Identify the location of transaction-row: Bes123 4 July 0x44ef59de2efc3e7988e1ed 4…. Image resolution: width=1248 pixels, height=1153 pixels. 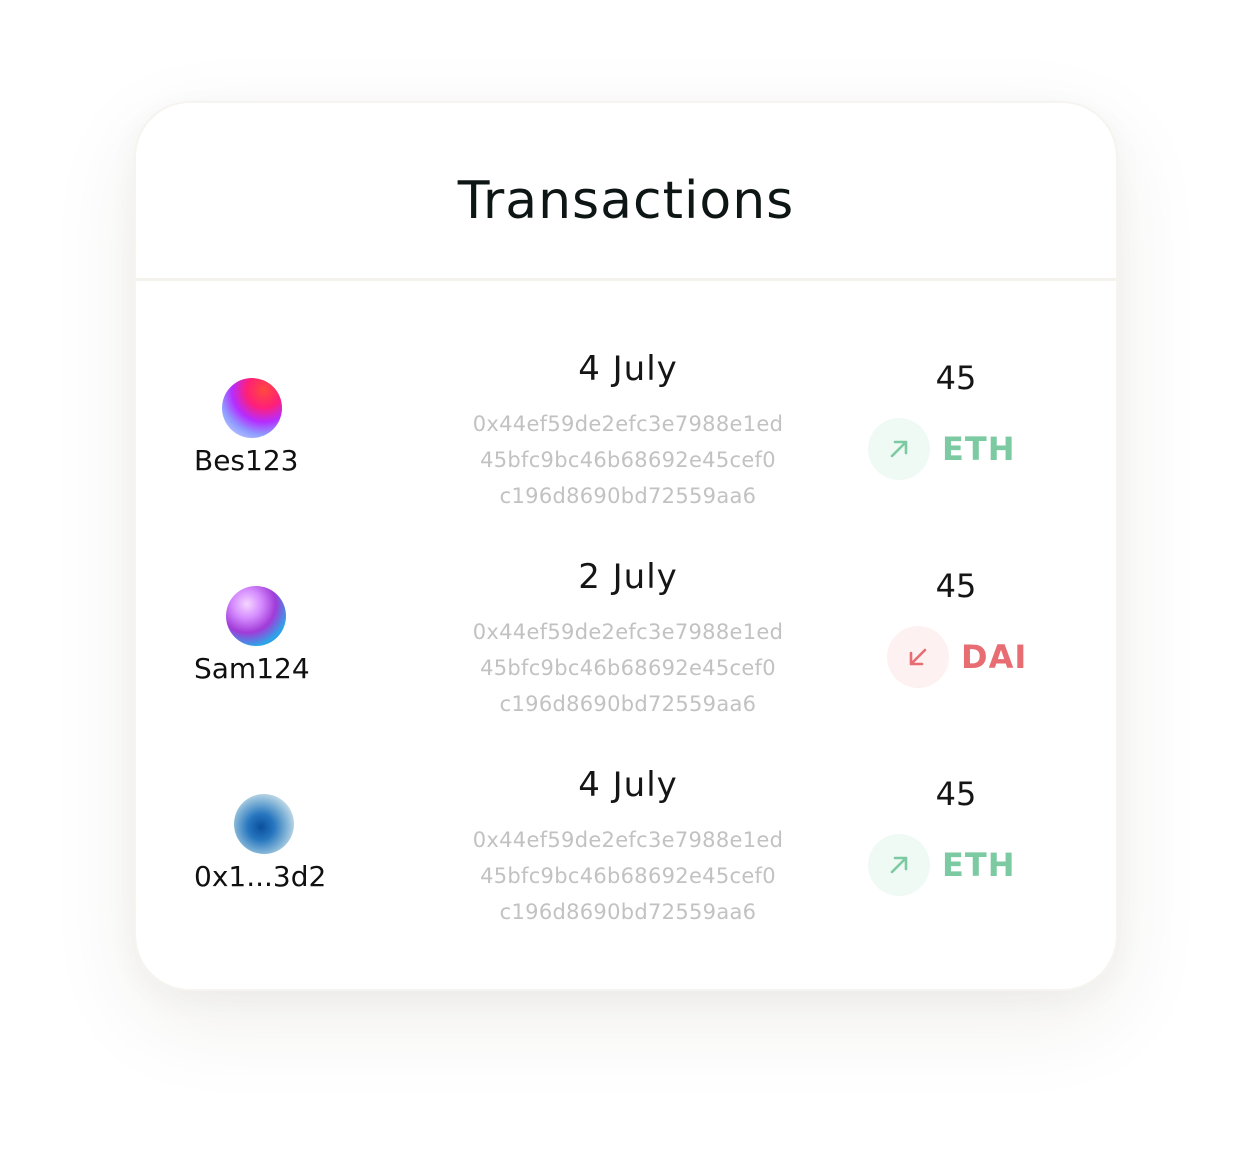
(626, 448).